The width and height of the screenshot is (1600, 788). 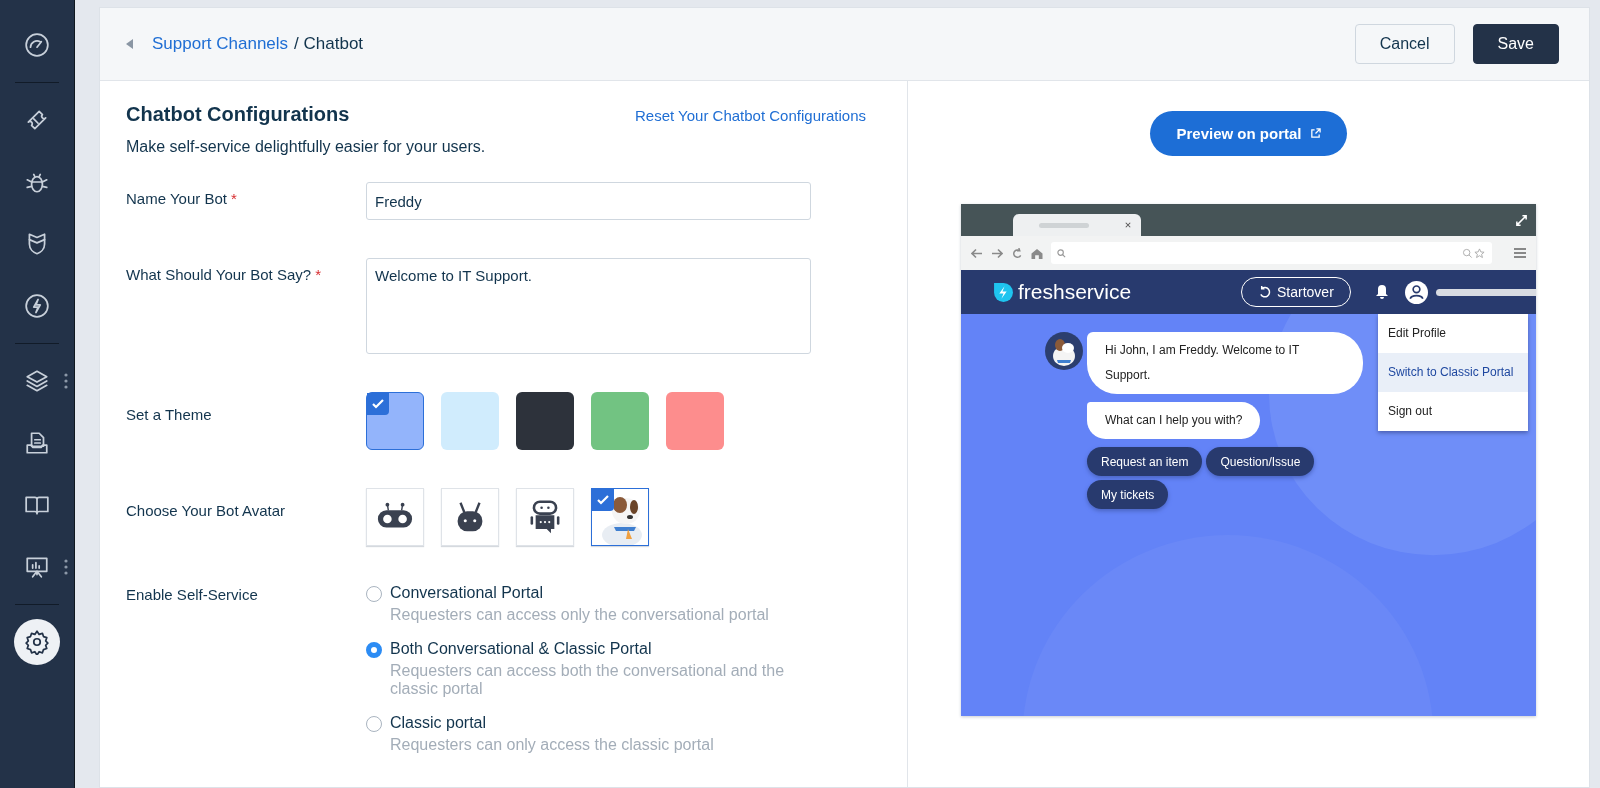 I want to click on breadcrumb-current: / Chatbot, so click(x=329, y=44).